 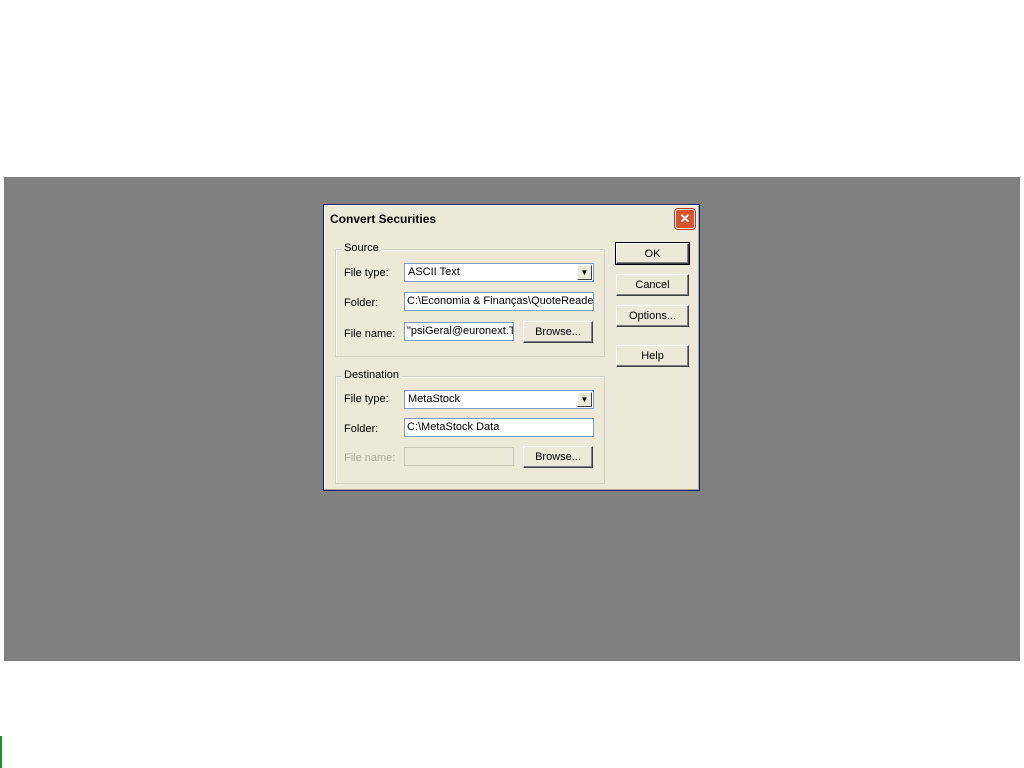 What do you see at coordinates (366, 399) in the screenshot?
I see `destination-file-type-label: File type:` at bounding box center [366, 399].